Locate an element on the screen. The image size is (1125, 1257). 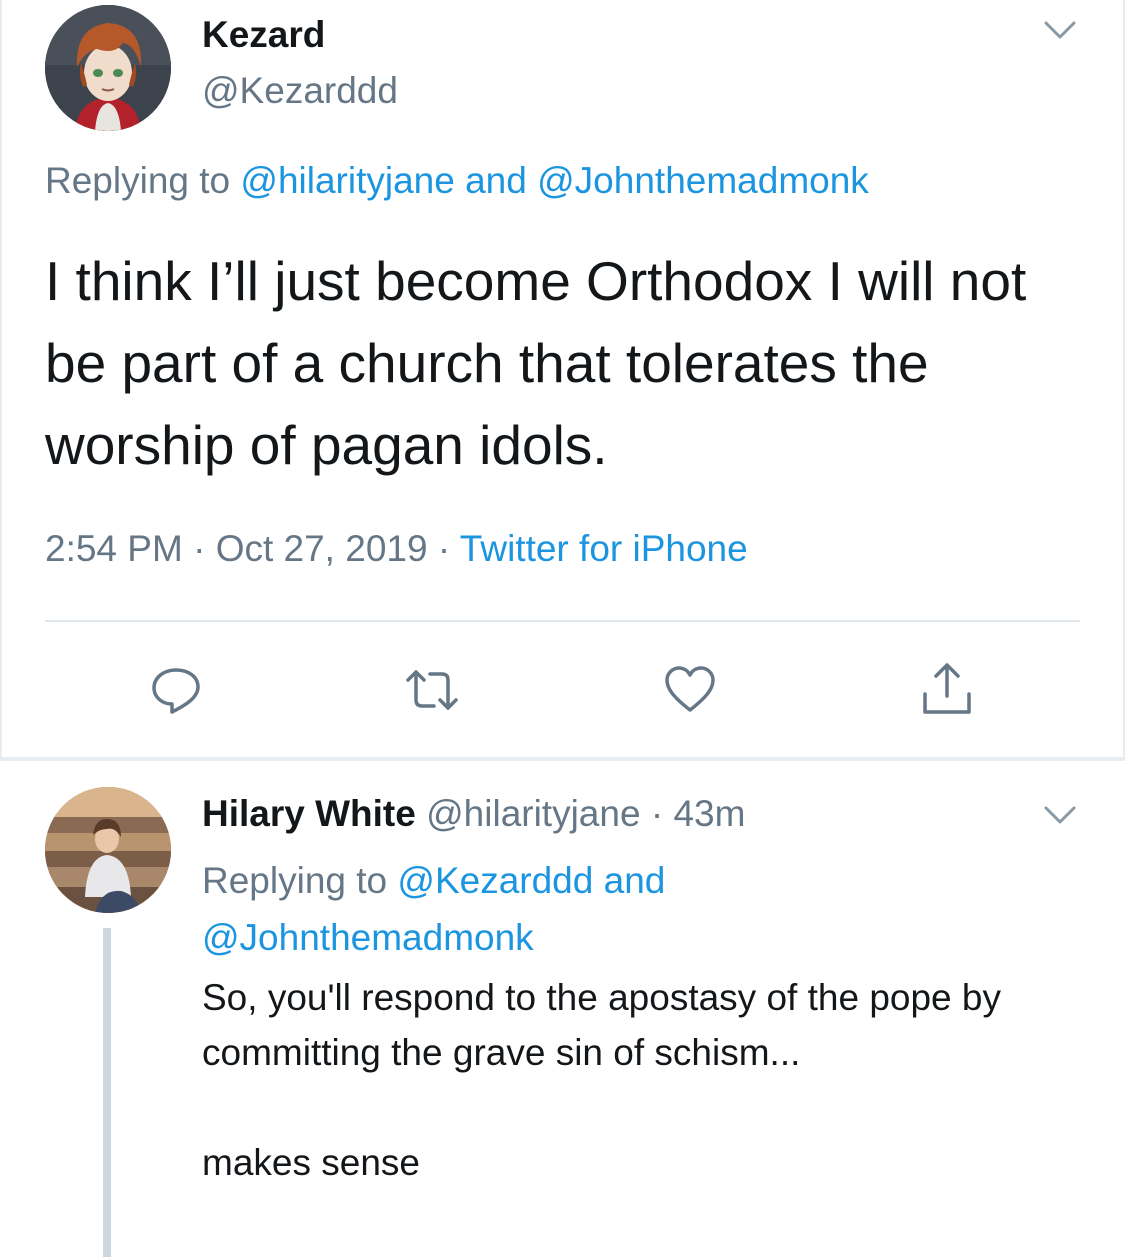
author-handle: @hilarityjane is located at coordinates (533, 813).